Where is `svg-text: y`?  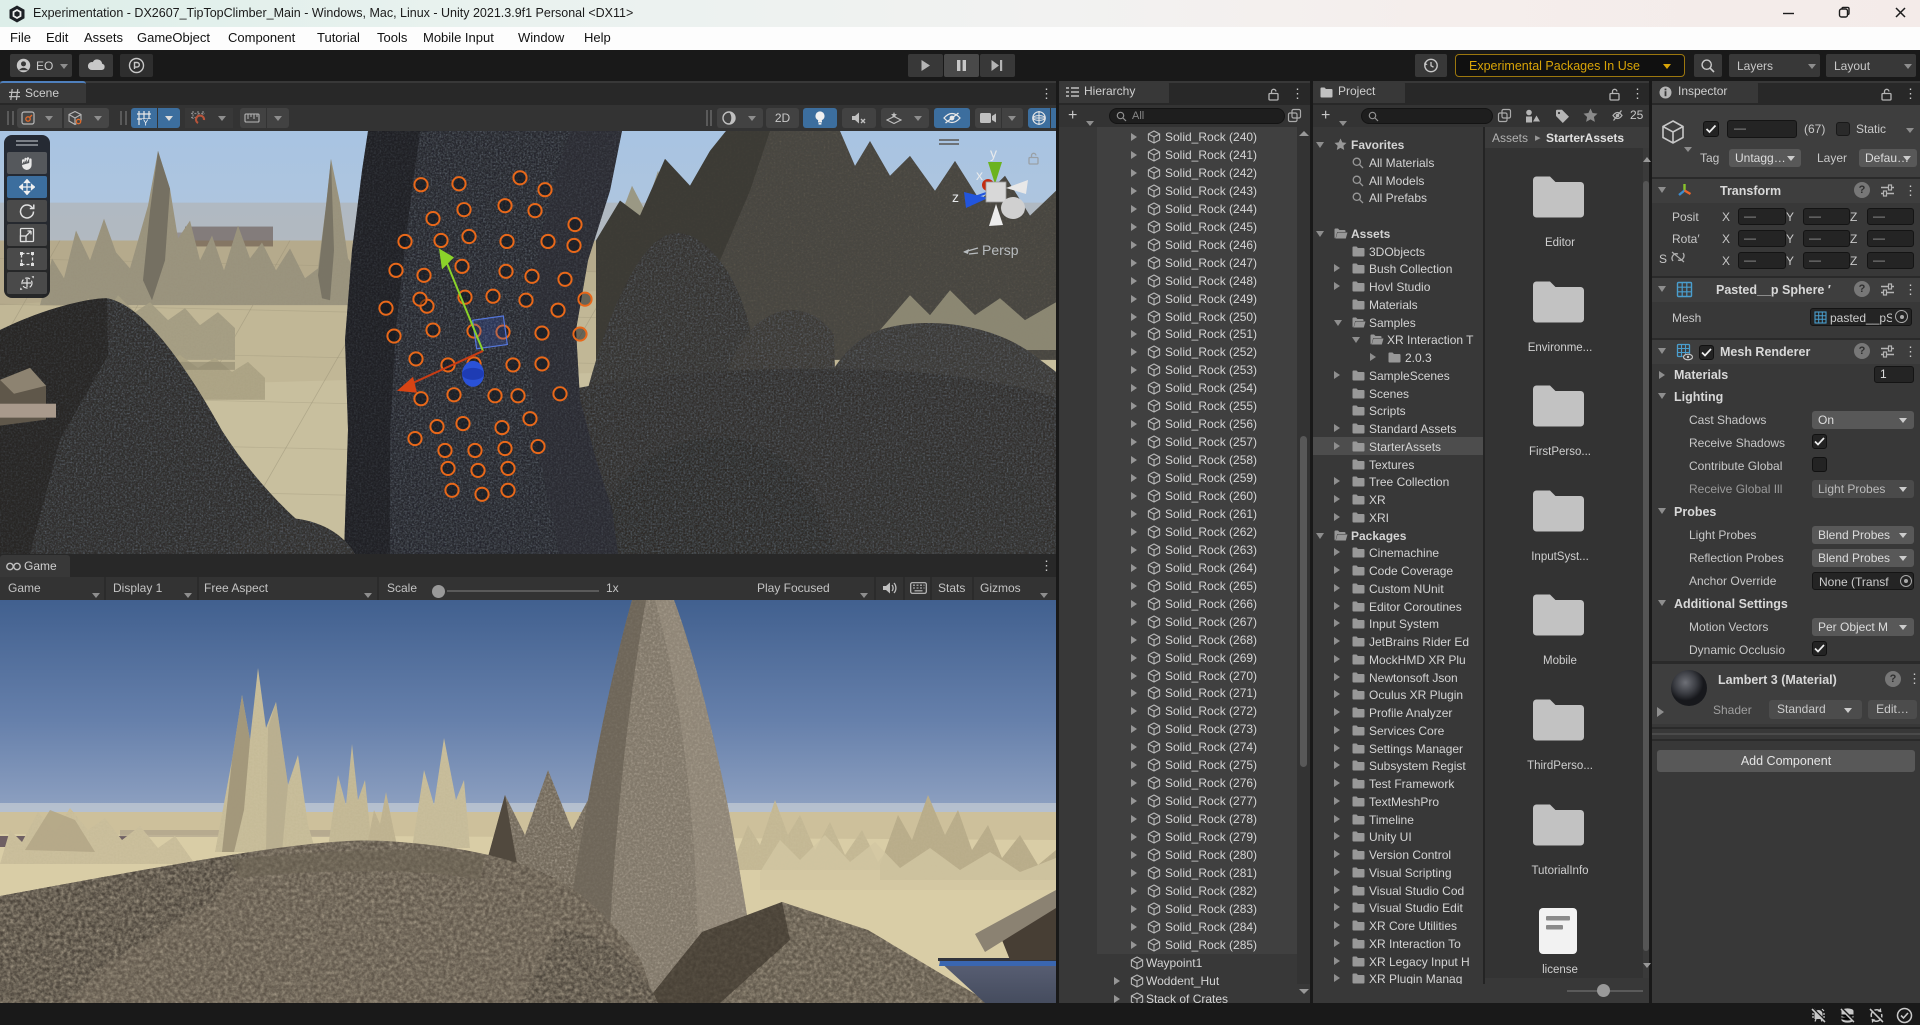 svg-text: y is located at coordinates (993, 153).